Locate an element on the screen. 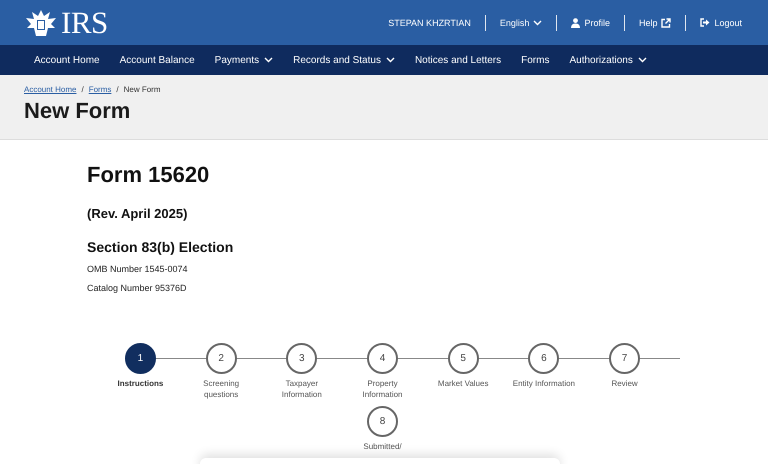 This screenshot has height=464, width=768. breadcrumb-link: Account Home is located at coordinates (50, 89).